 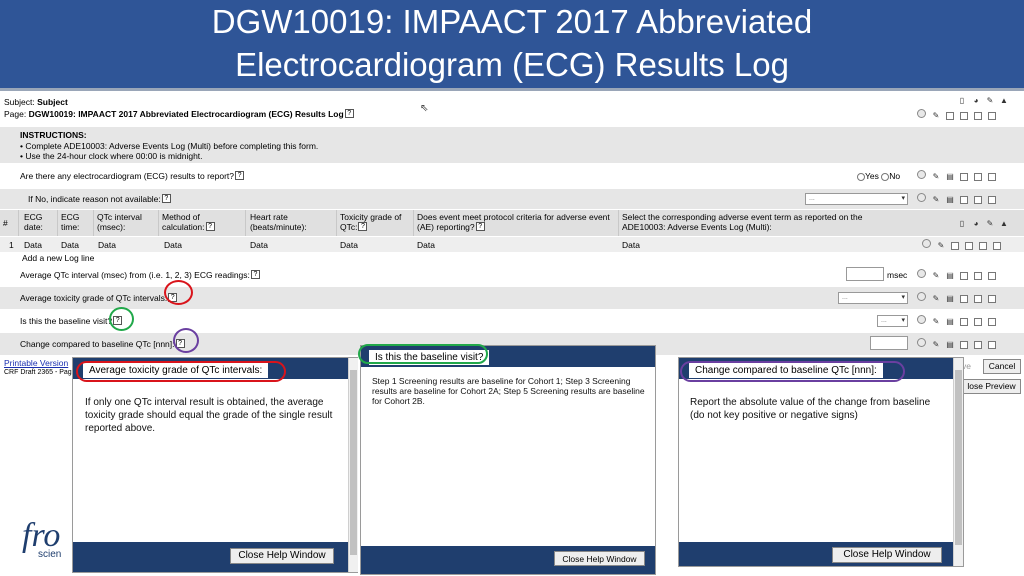 What do you see at coordinates (892, 321) in the screenshot?
I see `baseline-select: ... ▾` at bounding box center [892, 321].